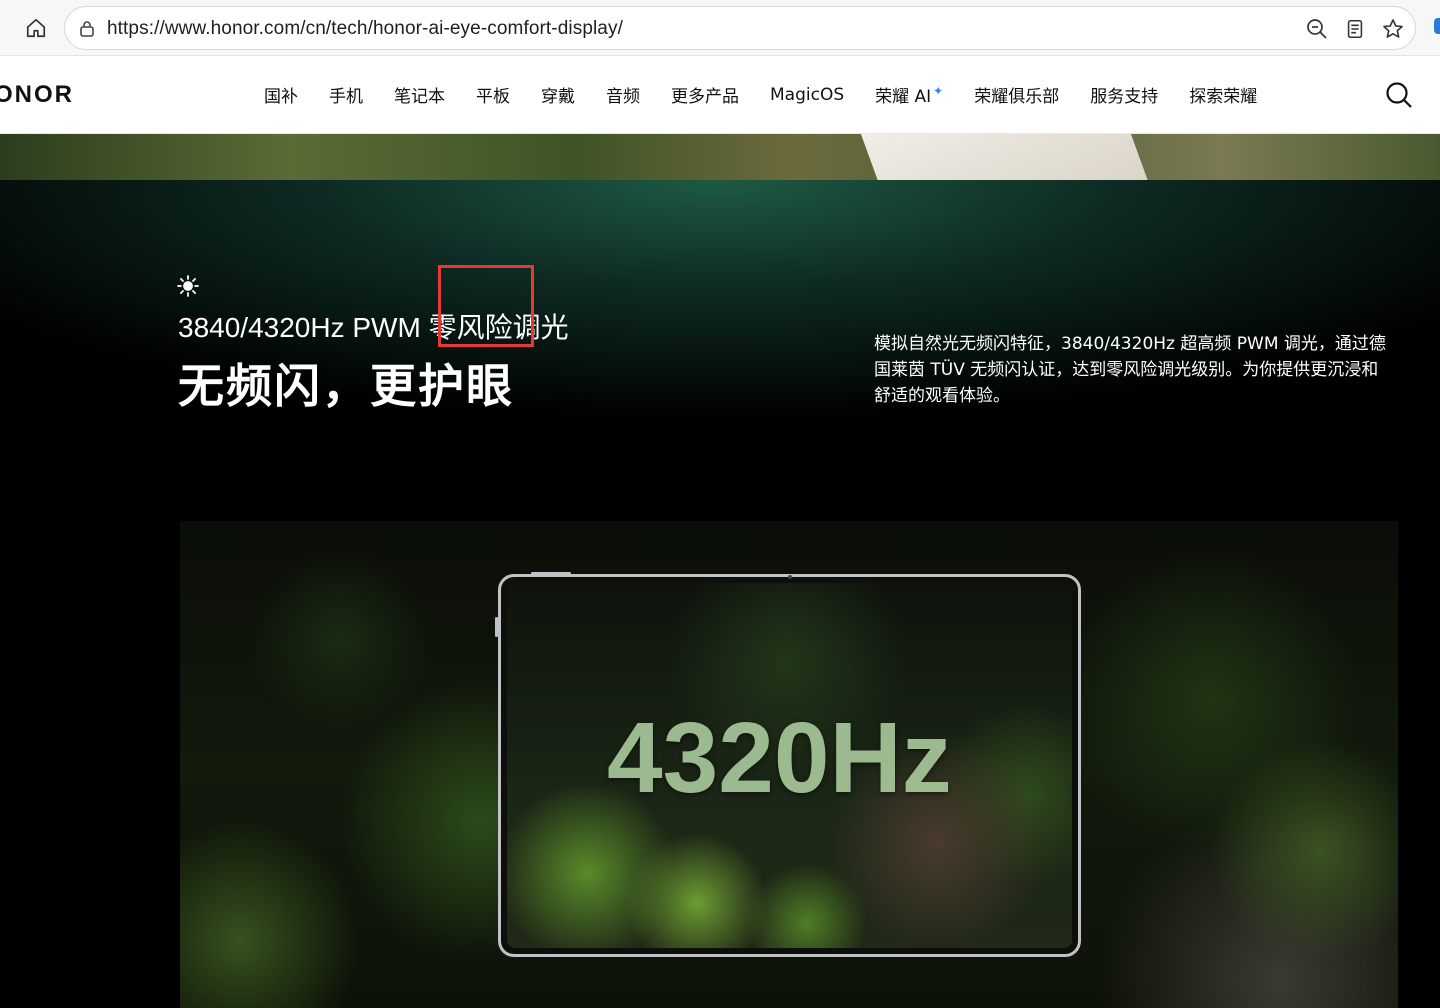  Describe the element at coordinates (1393, 29) in the screenshot. I see `favorite-icon` at that location.